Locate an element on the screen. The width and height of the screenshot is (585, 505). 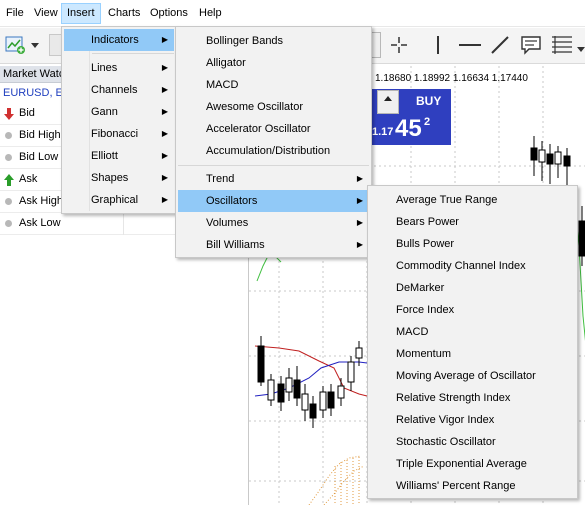
volume-up-button is located at coordinates (388, 102).